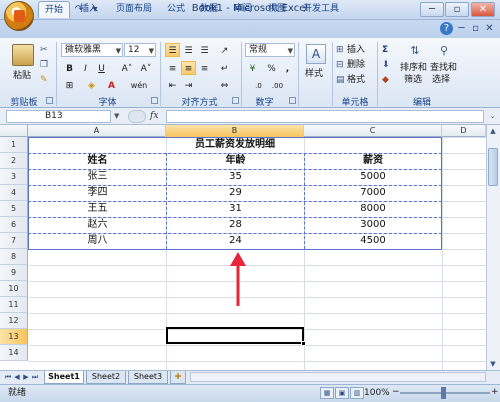  Describe the element at coordinates (97, 225) in the screenshot. I see `table-cell: 赵六` at that location.